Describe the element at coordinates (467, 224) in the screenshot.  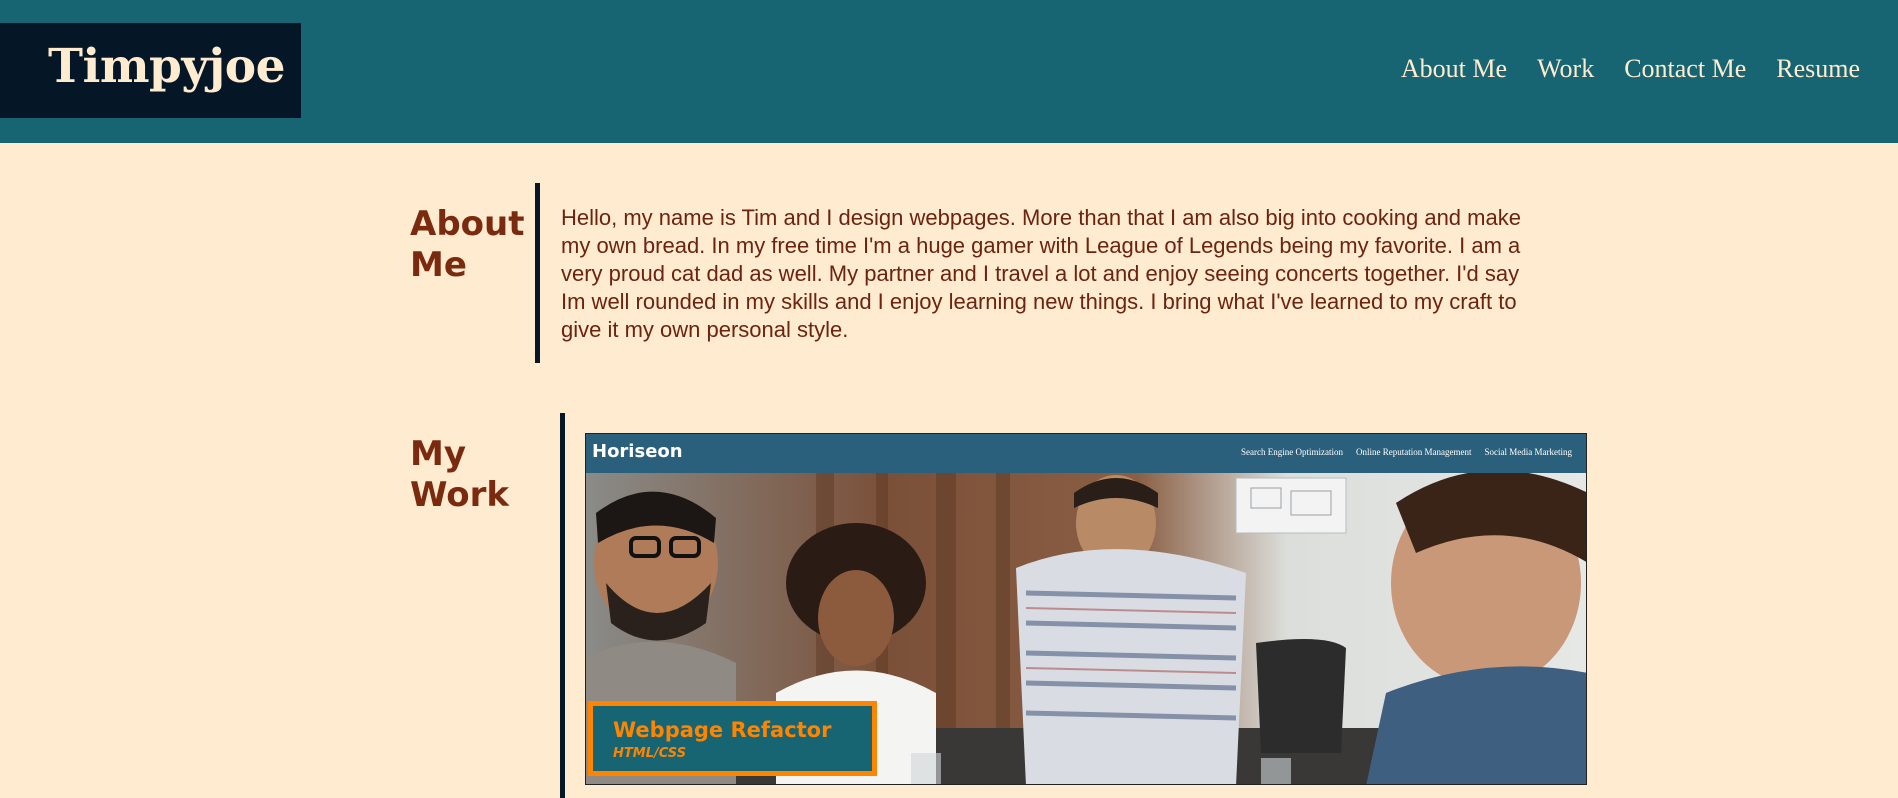
I see `about-heading-line1: About` at that location.